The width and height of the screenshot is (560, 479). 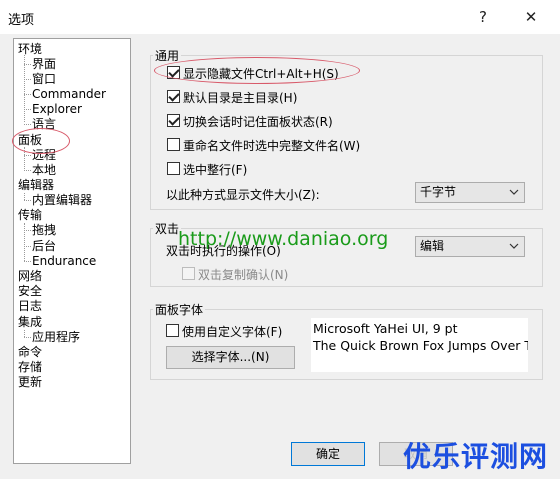 What do you see at coordinates (483, 17) in the screenshot?
I see `help-button: ?` at bounding box center [483, 17].